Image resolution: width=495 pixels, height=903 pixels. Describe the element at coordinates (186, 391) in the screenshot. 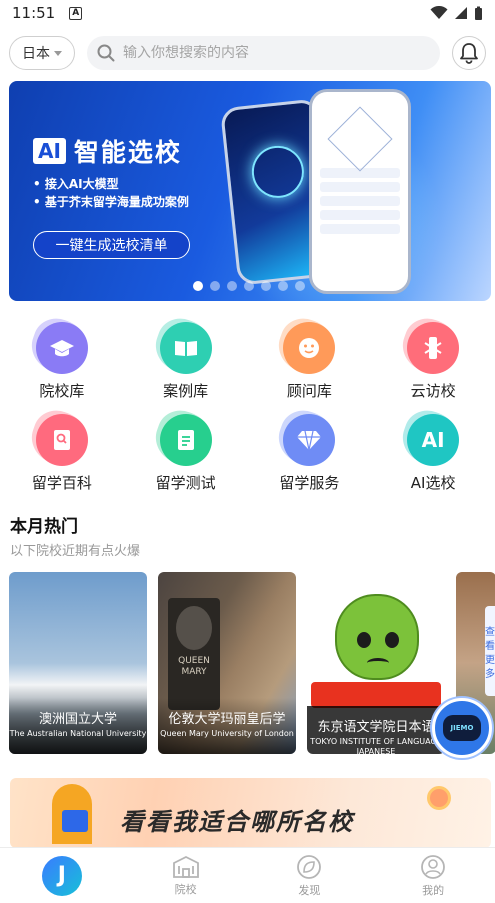

I see `category-label: 案例库` at that location.